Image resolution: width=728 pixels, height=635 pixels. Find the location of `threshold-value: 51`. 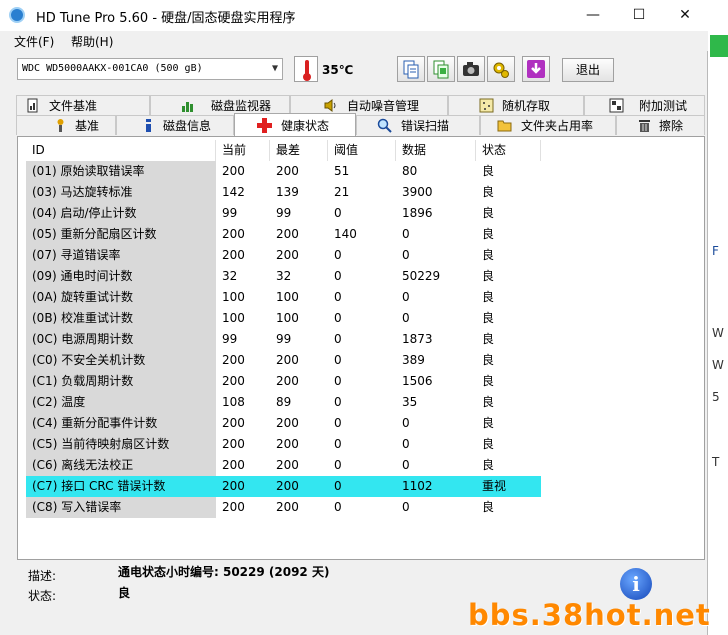

threshold-value: 51 is located at coordinates (342, 171).